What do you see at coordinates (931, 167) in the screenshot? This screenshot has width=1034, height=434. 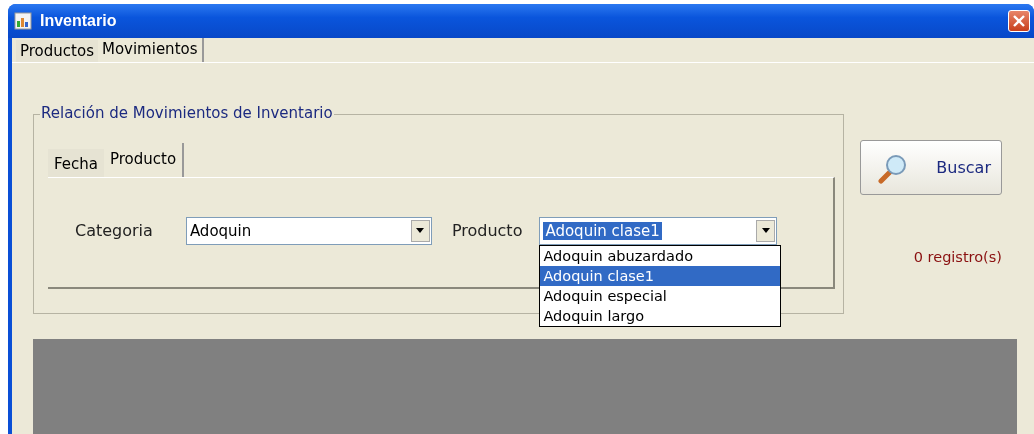 I see `search-button: Buscar` at bounding box center [931, 167].